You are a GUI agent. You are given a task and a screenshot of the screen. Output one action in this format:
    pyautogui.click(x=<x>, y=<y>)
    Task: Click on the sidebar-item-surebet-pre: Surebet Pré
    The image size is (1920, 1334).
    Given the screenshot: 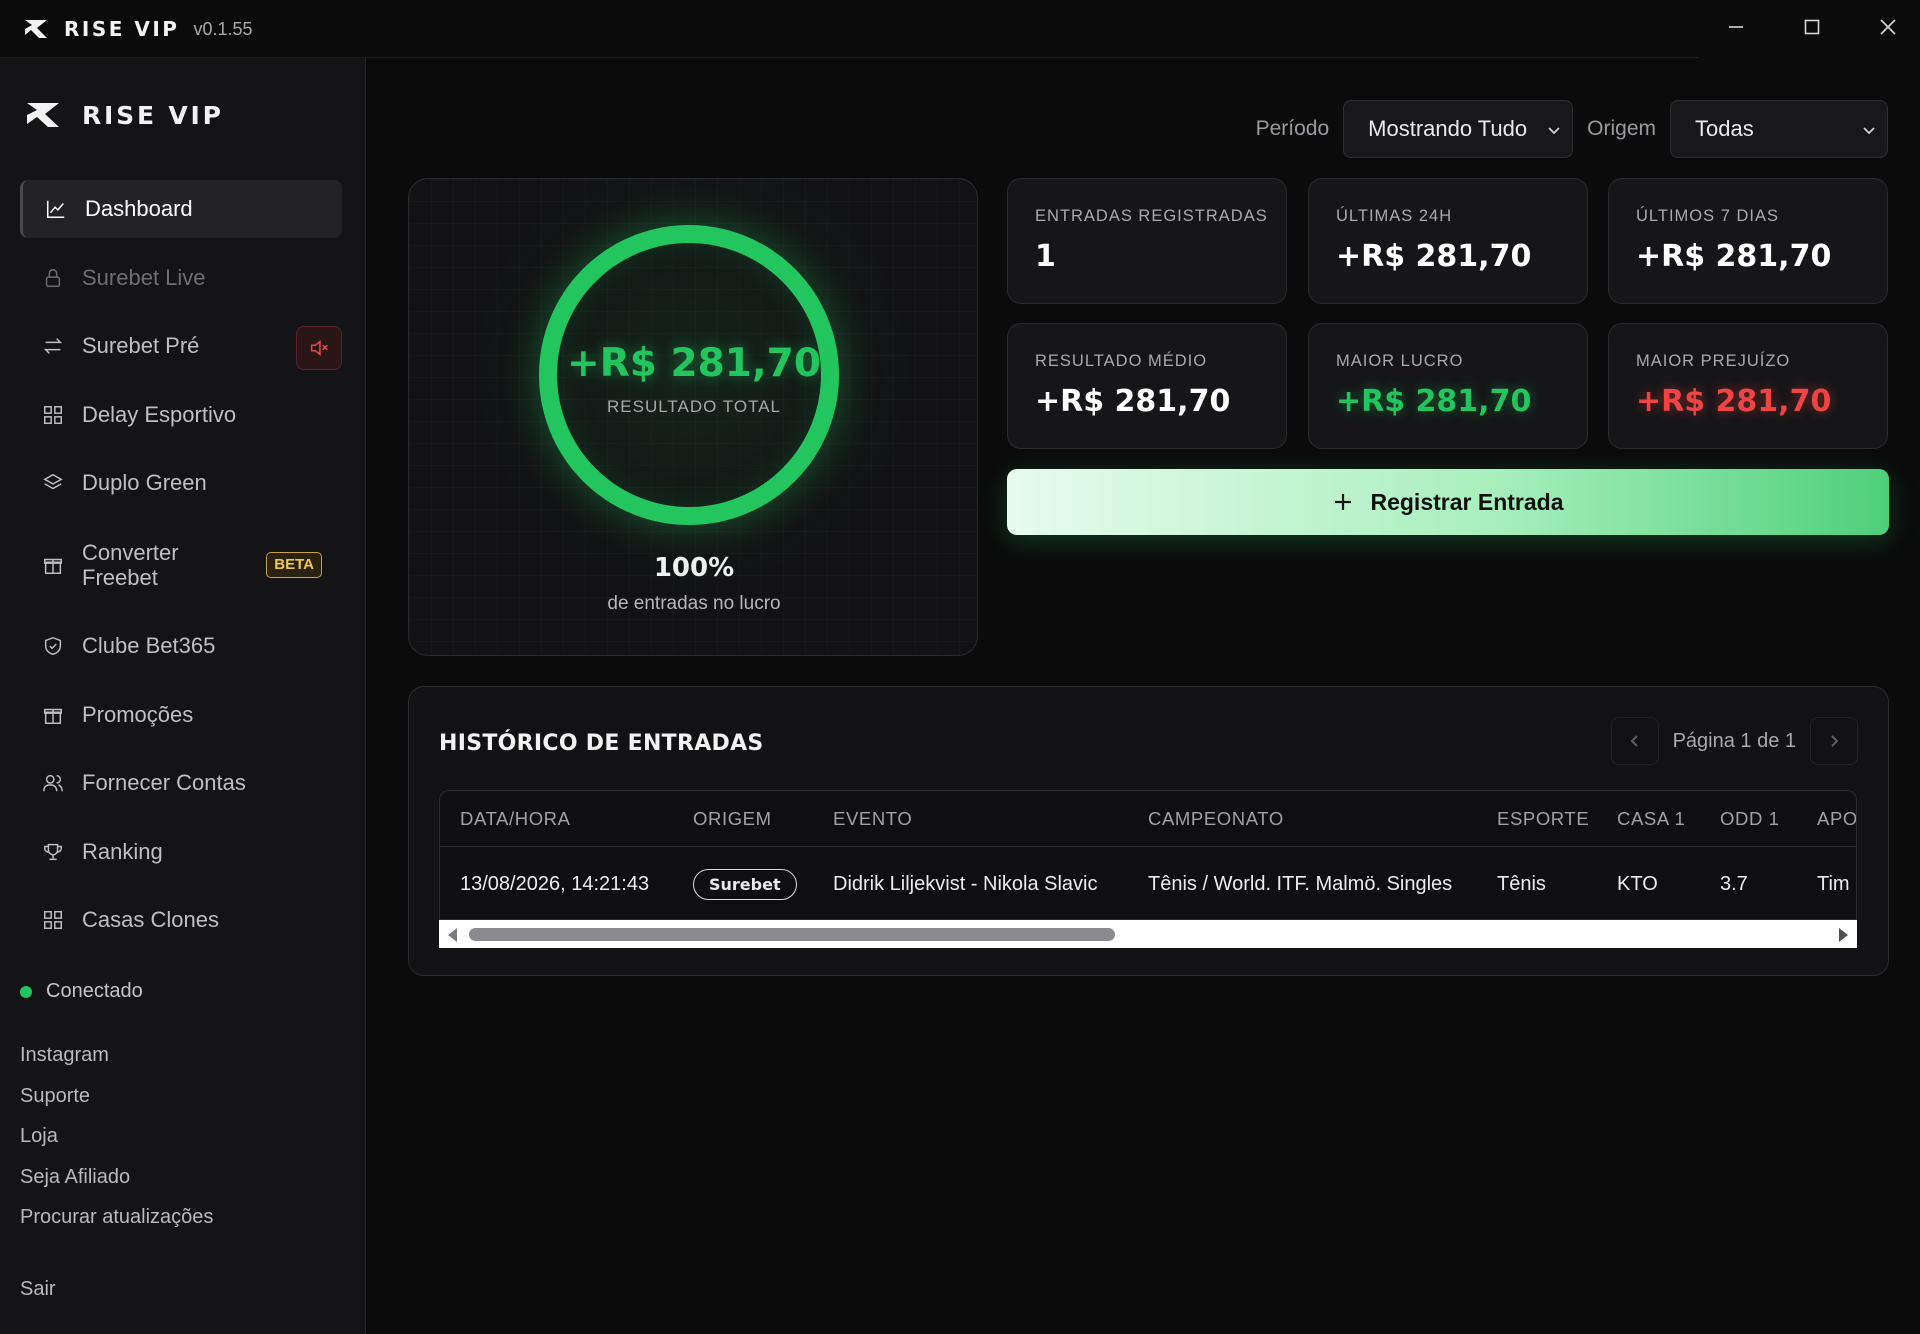 What is the action you would take?
    pyautogui.click(x=181, y=346)
    